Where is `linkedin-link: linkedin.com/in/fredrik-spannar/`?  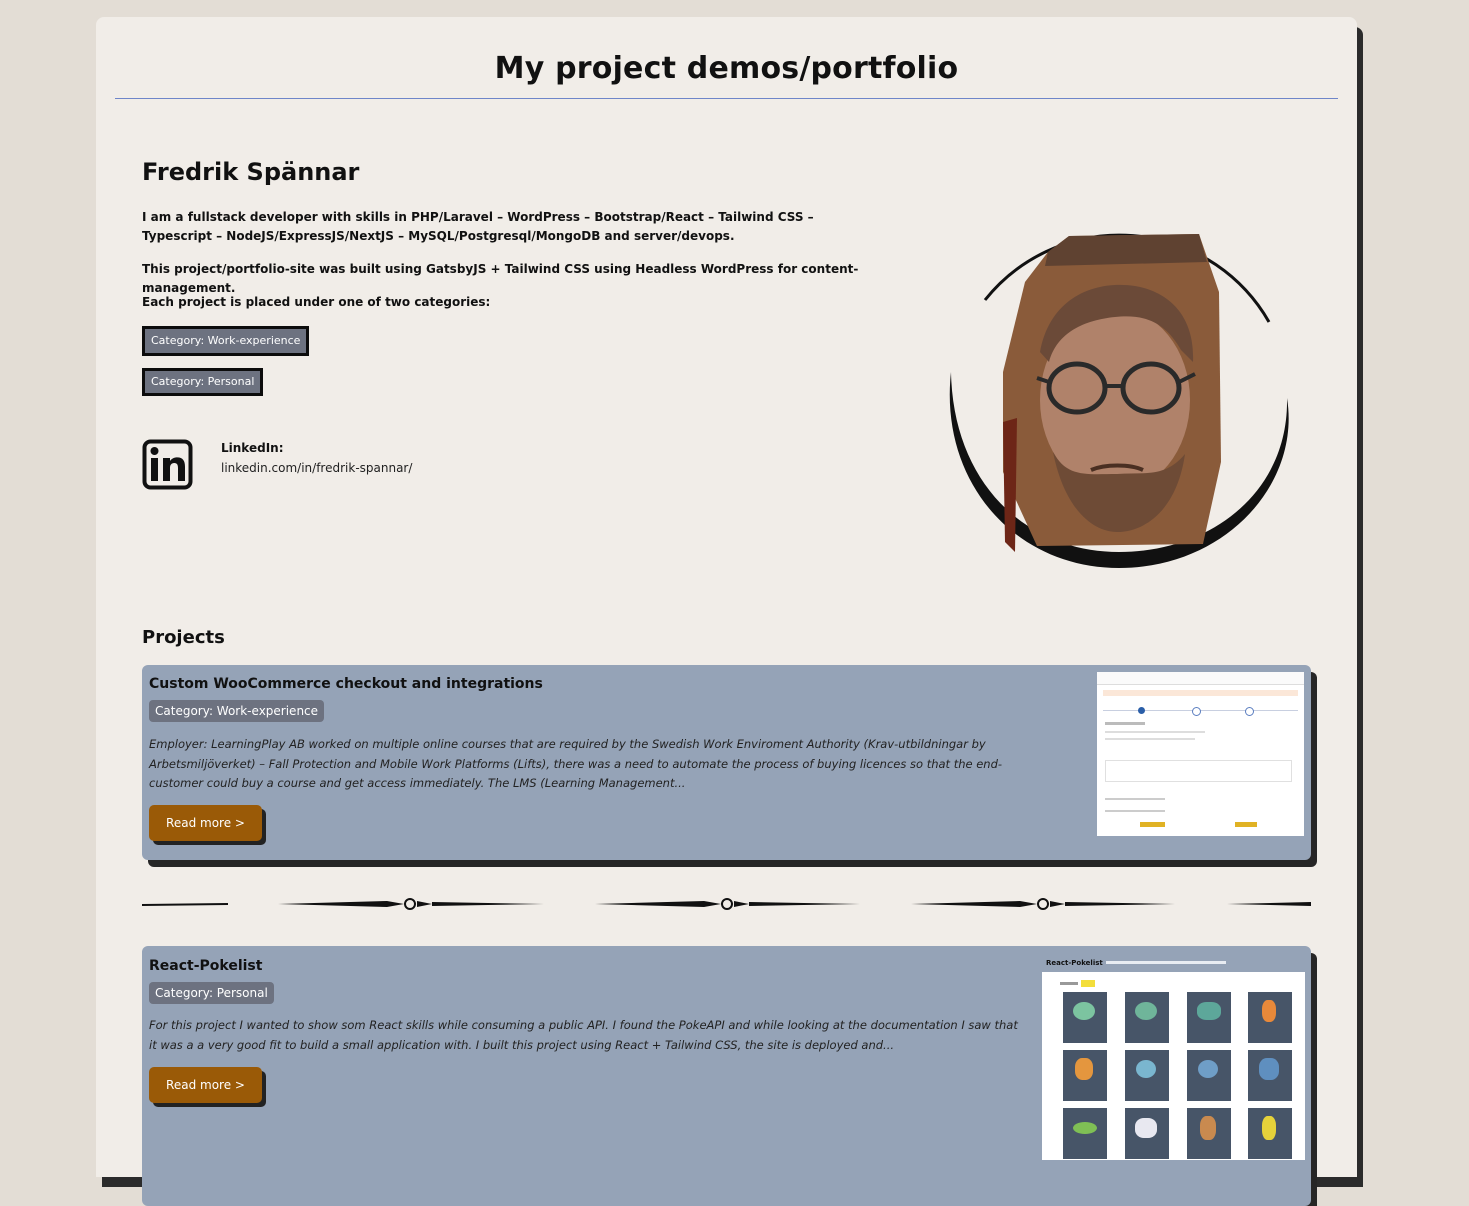
linkedin-link: linkedin.com/in/fredrik-spannar/ is located at coordinates (316, 468).